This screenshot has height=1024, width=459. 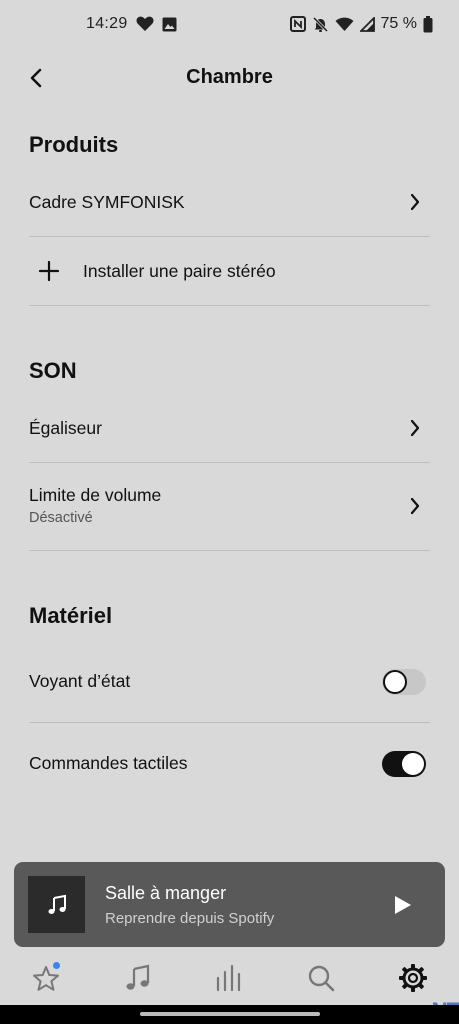 I want to click on volume-limit-label: Limite de volume, so click(x=95, y=495).